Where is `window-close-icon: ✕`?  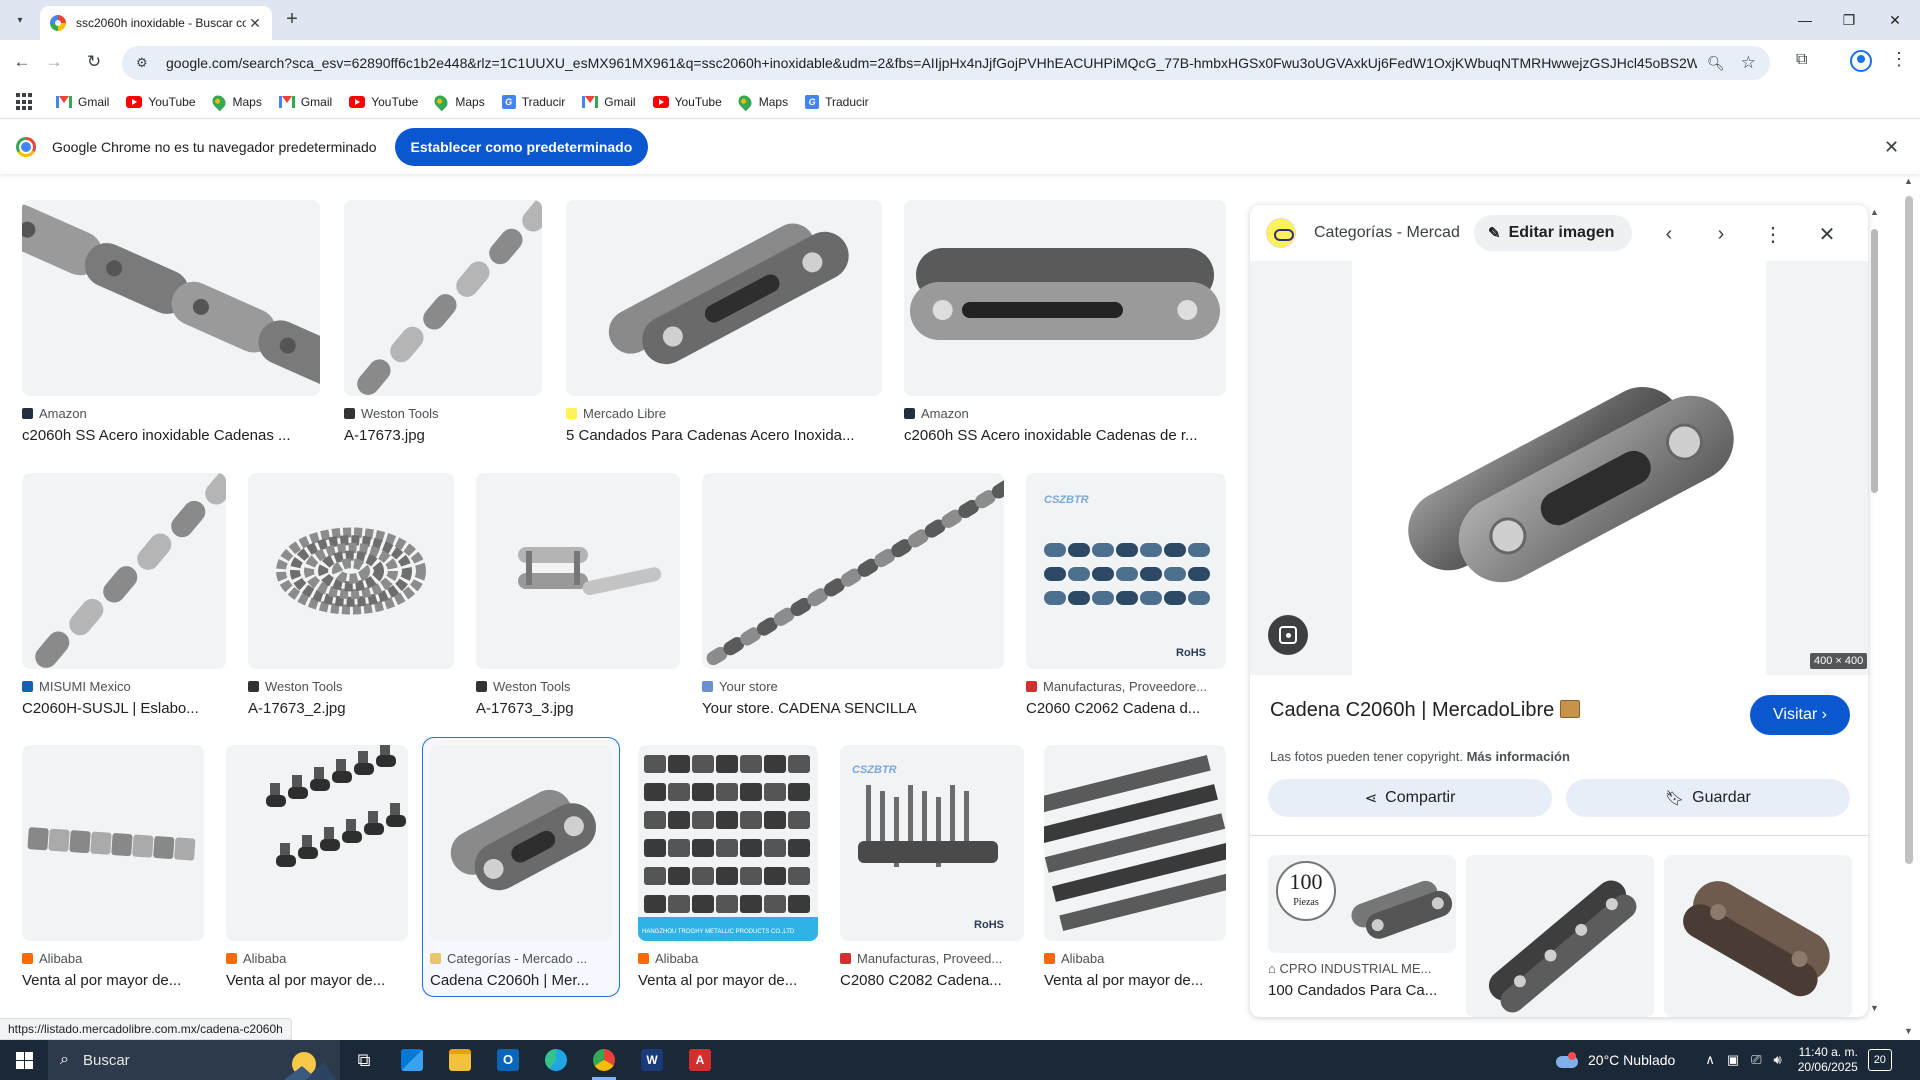
window-close-icon: ✕ is located at coordinates (1895, 20).